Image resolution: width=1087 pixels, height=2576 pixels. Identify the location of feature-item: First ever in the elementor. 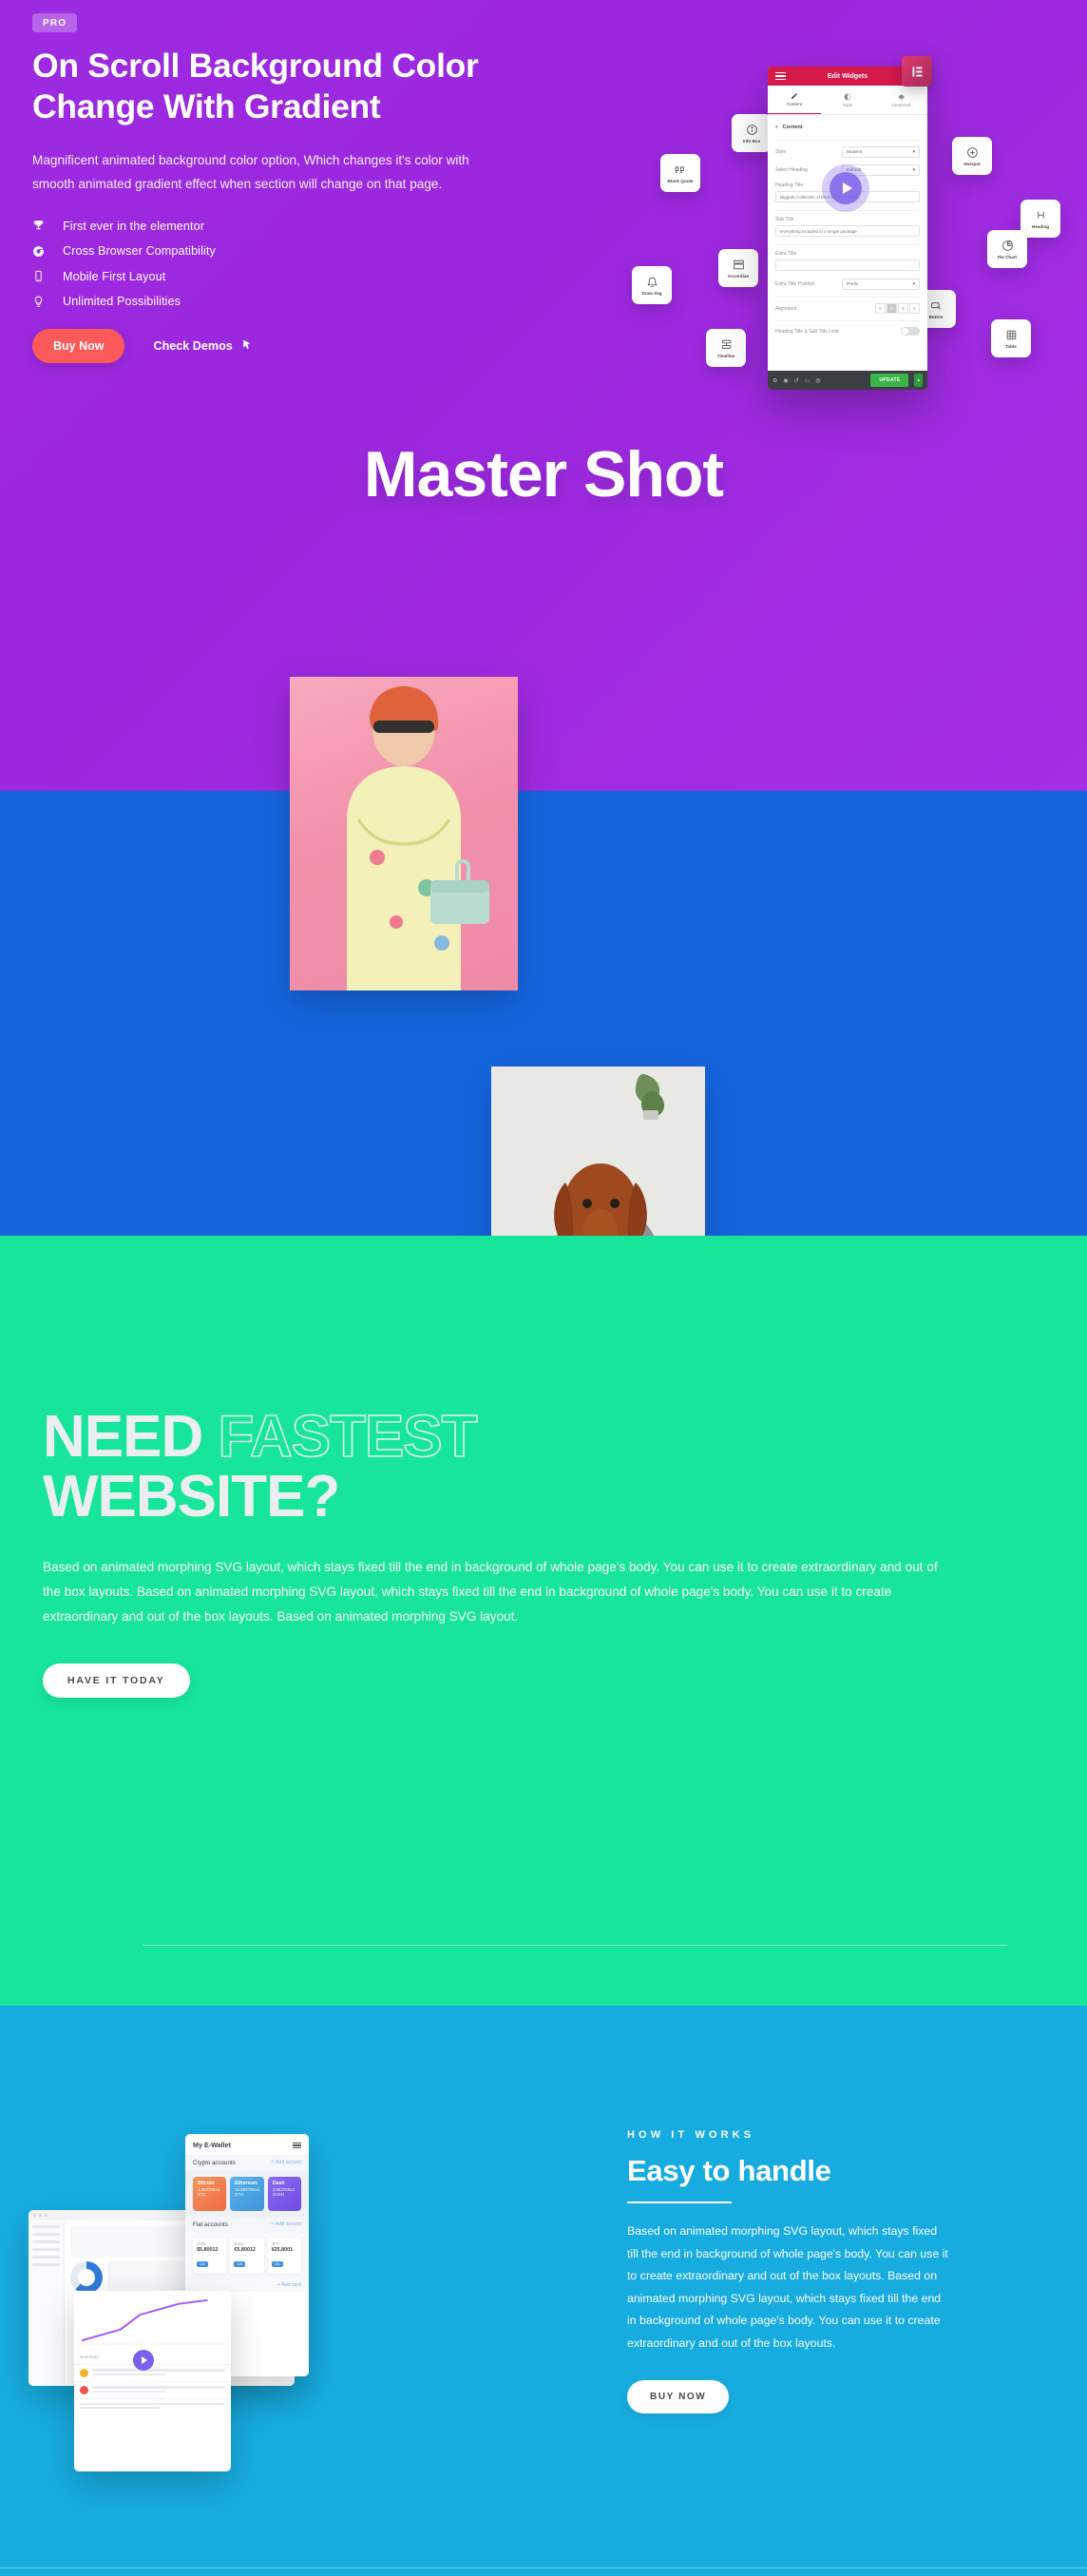
(279, 226).